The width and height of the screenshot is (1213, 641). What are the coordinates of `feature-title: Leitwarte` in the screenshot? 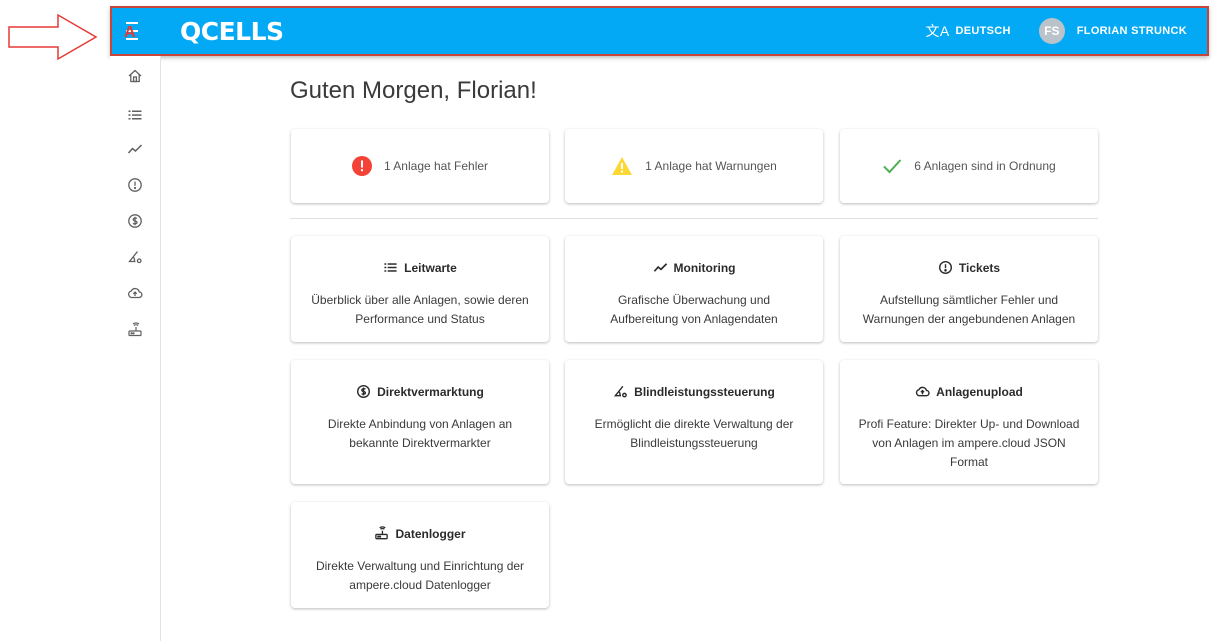 It's located at (430, 267).